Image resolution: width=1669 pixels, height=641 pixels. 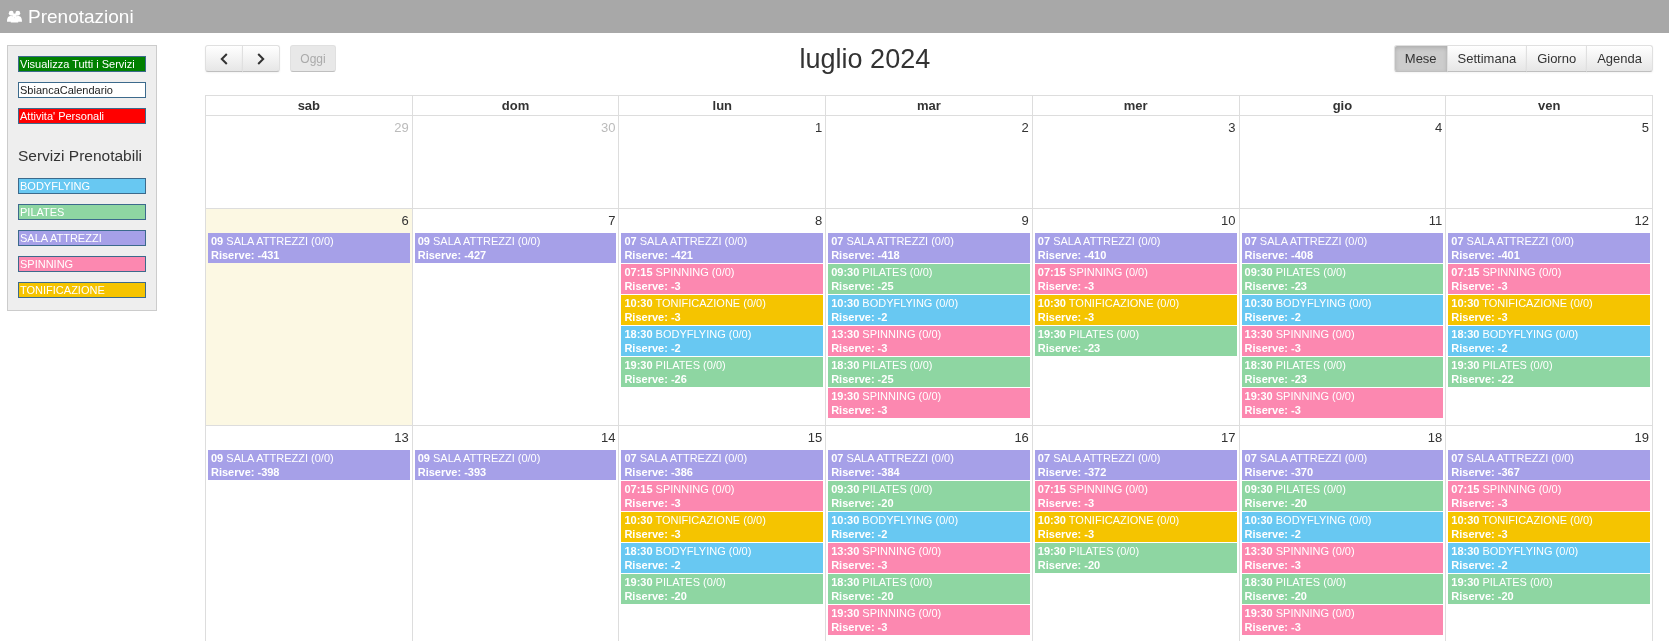 I want to click on day-number: 13, so click(x=401, y=437).